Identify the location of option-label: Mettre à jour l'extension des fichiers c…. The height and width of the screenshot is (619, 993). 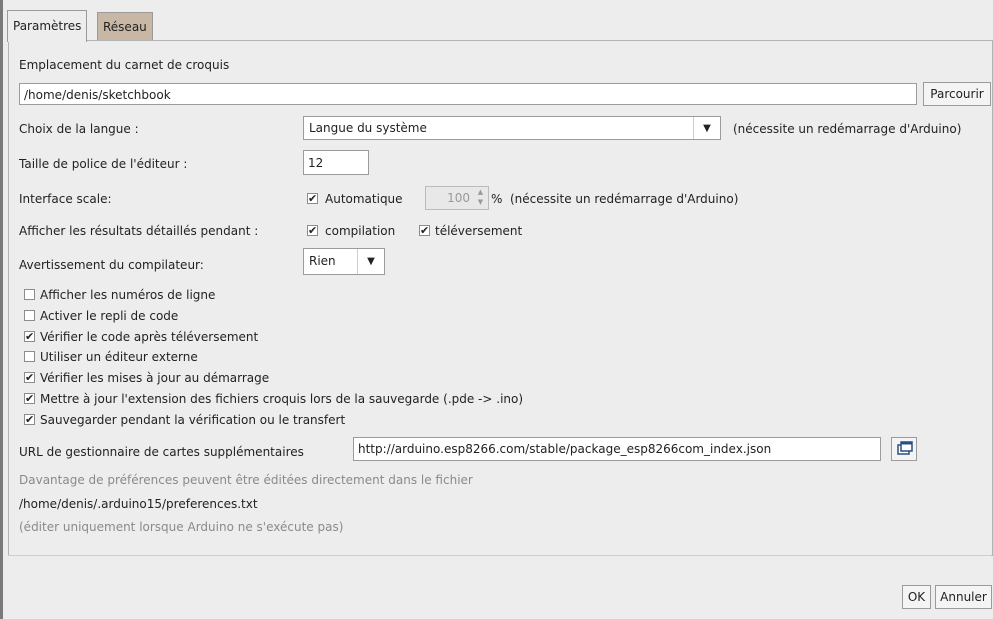
(282, 399).